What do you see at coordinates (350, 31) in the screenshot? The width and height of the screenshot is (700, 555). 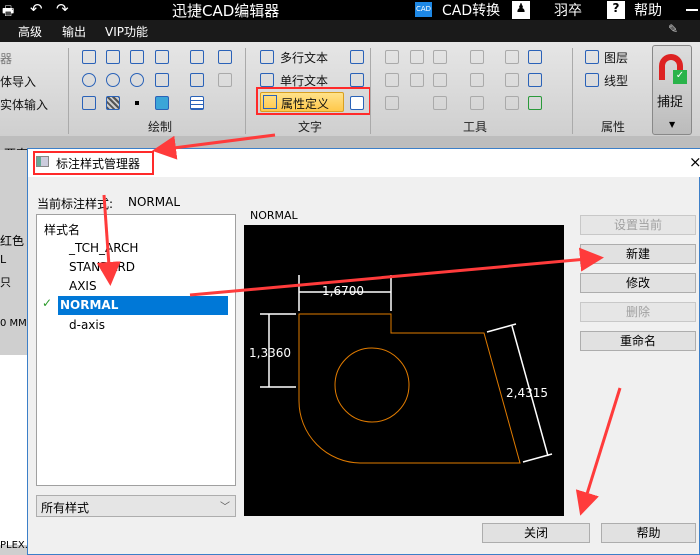 I see `menu-bar: 高级 输出 VIP功能 ✎` at bounding box center [350, 31].